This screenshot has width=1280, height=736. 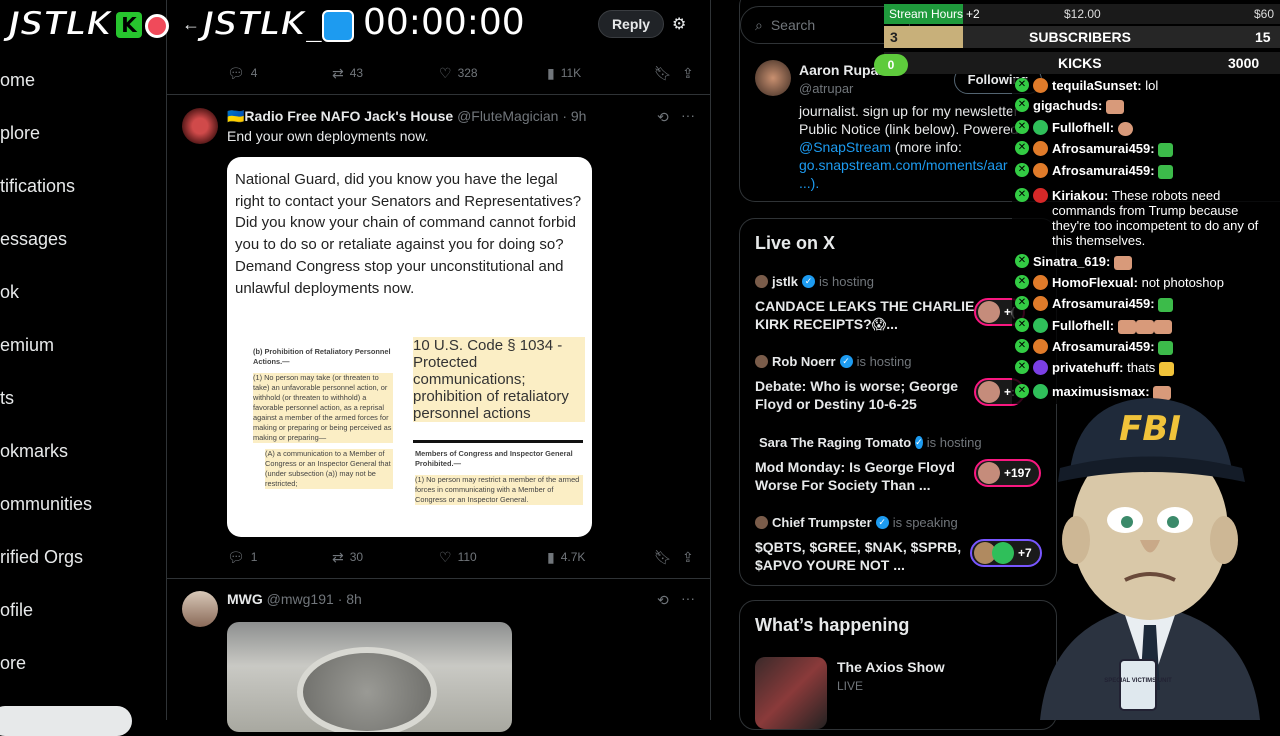 I want to click on post-button, so click(x=66, y=721).